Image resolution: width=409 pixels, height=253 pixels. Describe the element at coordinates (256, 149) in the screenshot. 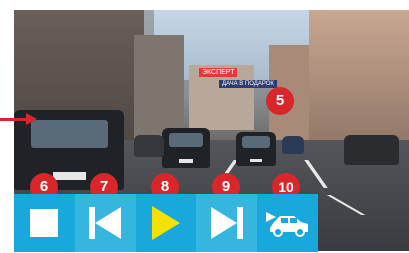

I see `car-right` at that location.